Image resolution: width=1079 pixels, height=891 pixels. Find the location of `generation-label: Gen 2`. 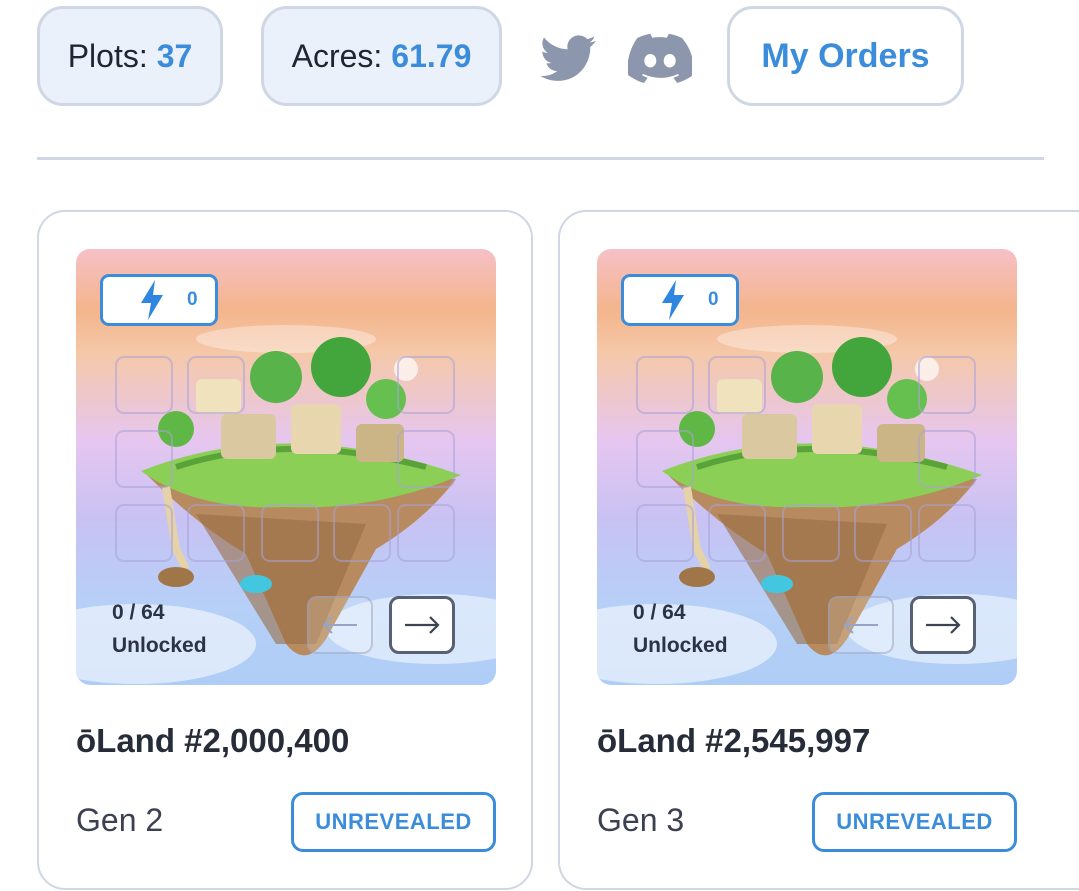

generation-label: Gen 2 is located at coordinates (120, 820).